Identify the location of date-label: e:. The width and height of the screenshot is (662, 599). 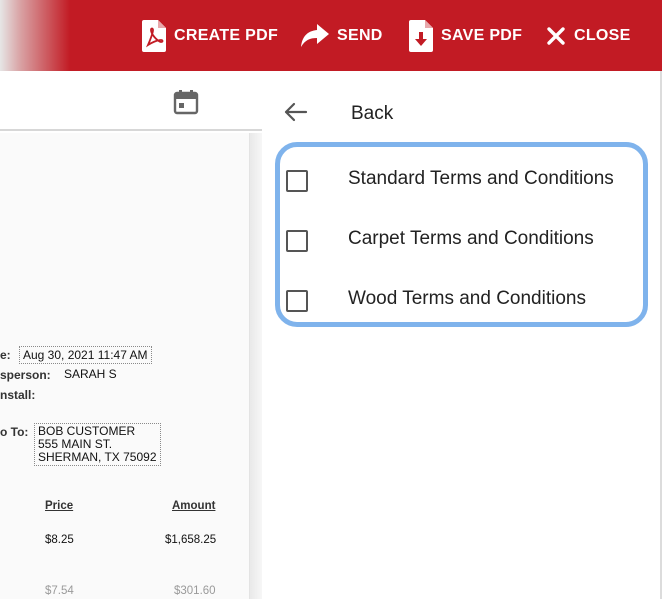
(5, 355).